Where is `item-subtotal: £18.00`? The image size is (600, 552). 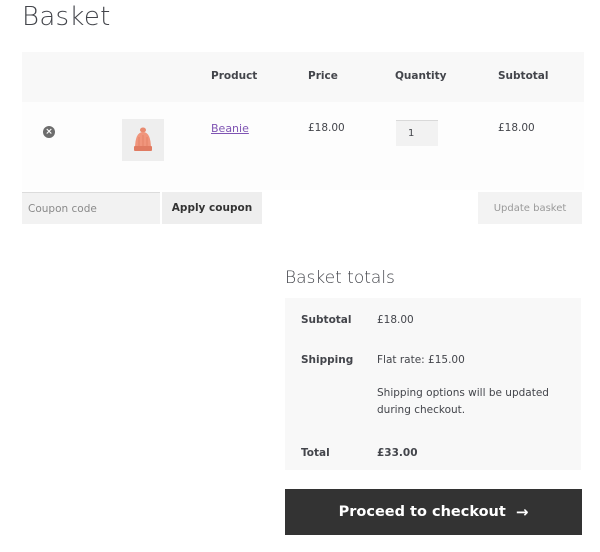 item-subtotal: £18.00 is located at coordinates (516, 128).